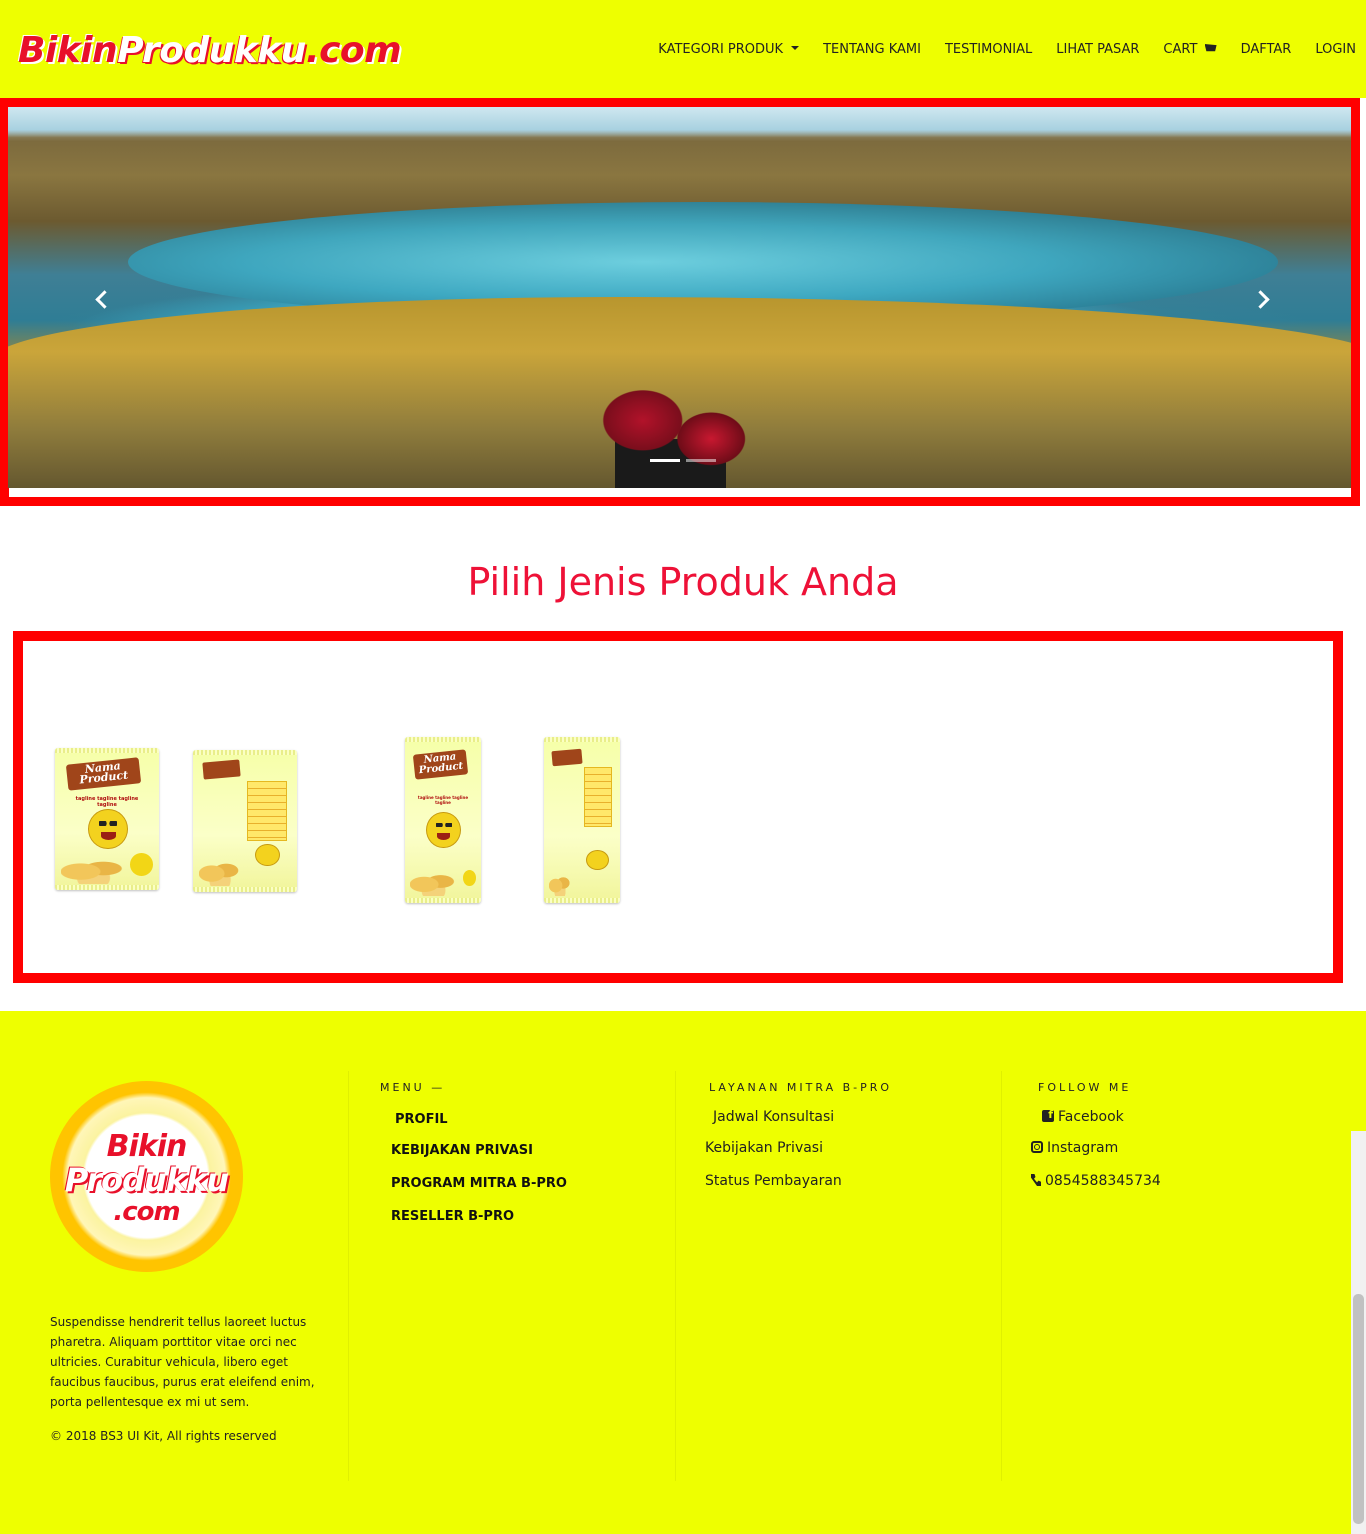  What do you see at coordinates (683, 582) in the screenshot?
I see `products-section-title: Pilih Jenis Produk Anda` at bounding box center [683, 582].